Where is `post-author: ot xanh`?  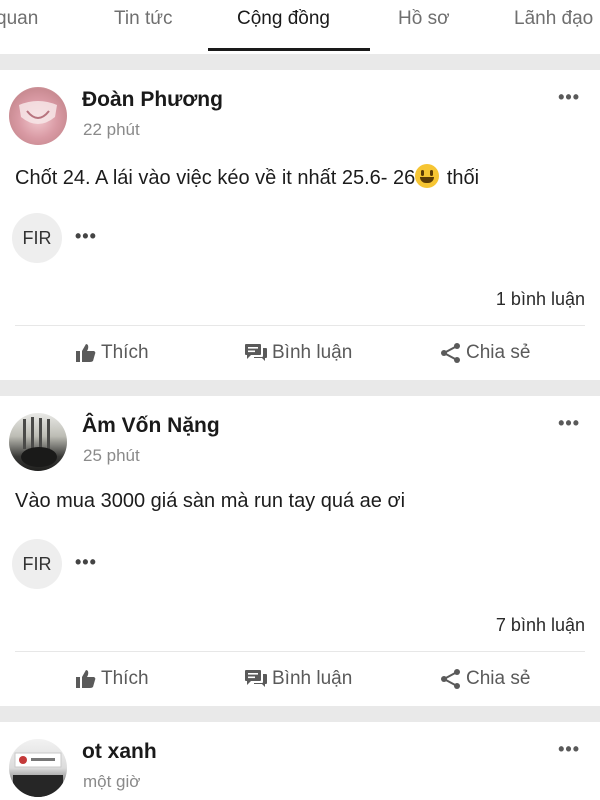 post-author: ot xanh is located at coordinates (119, 752).